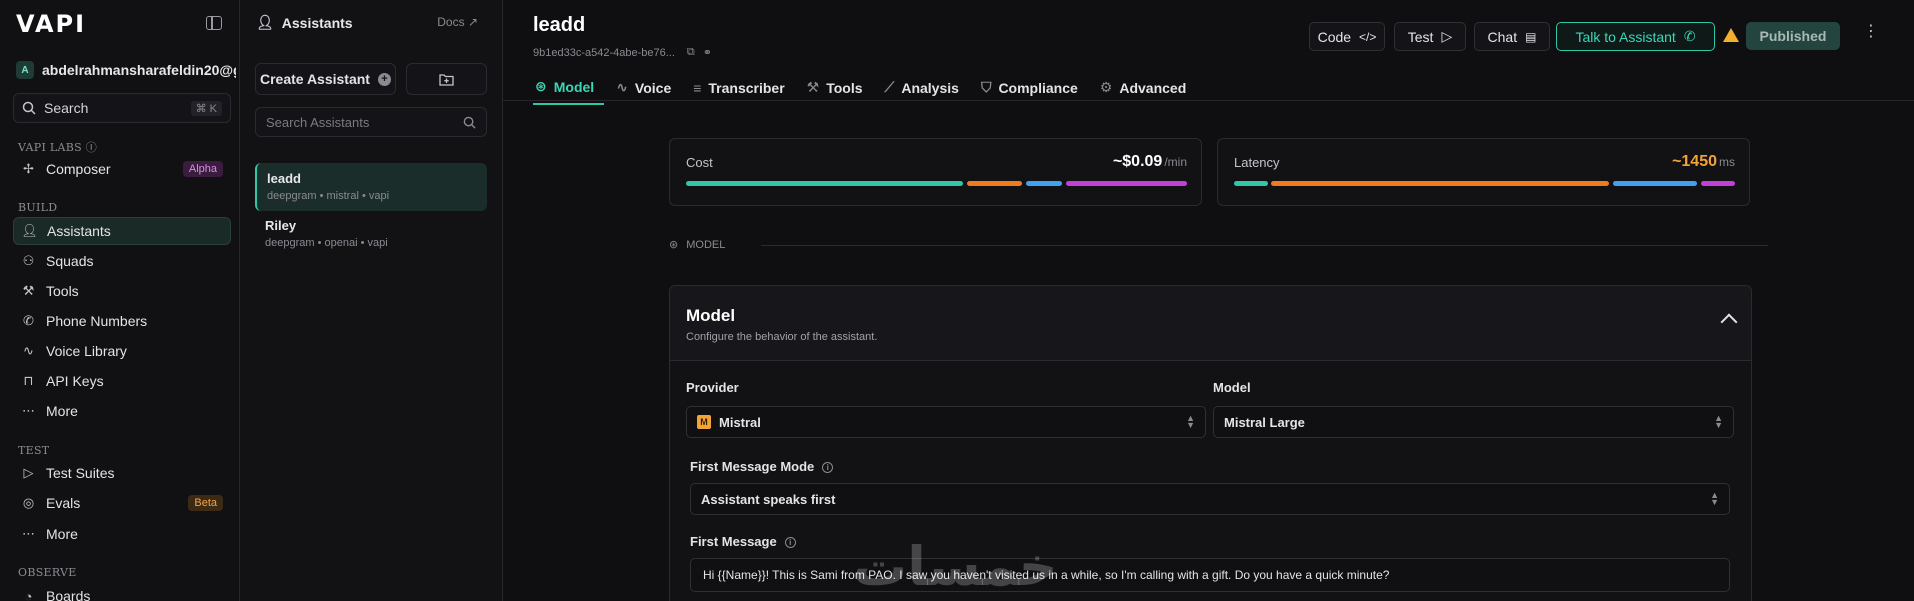 The image size is (1914, 601). I want to click on test-button: Test ▷, so click(1430, 36).